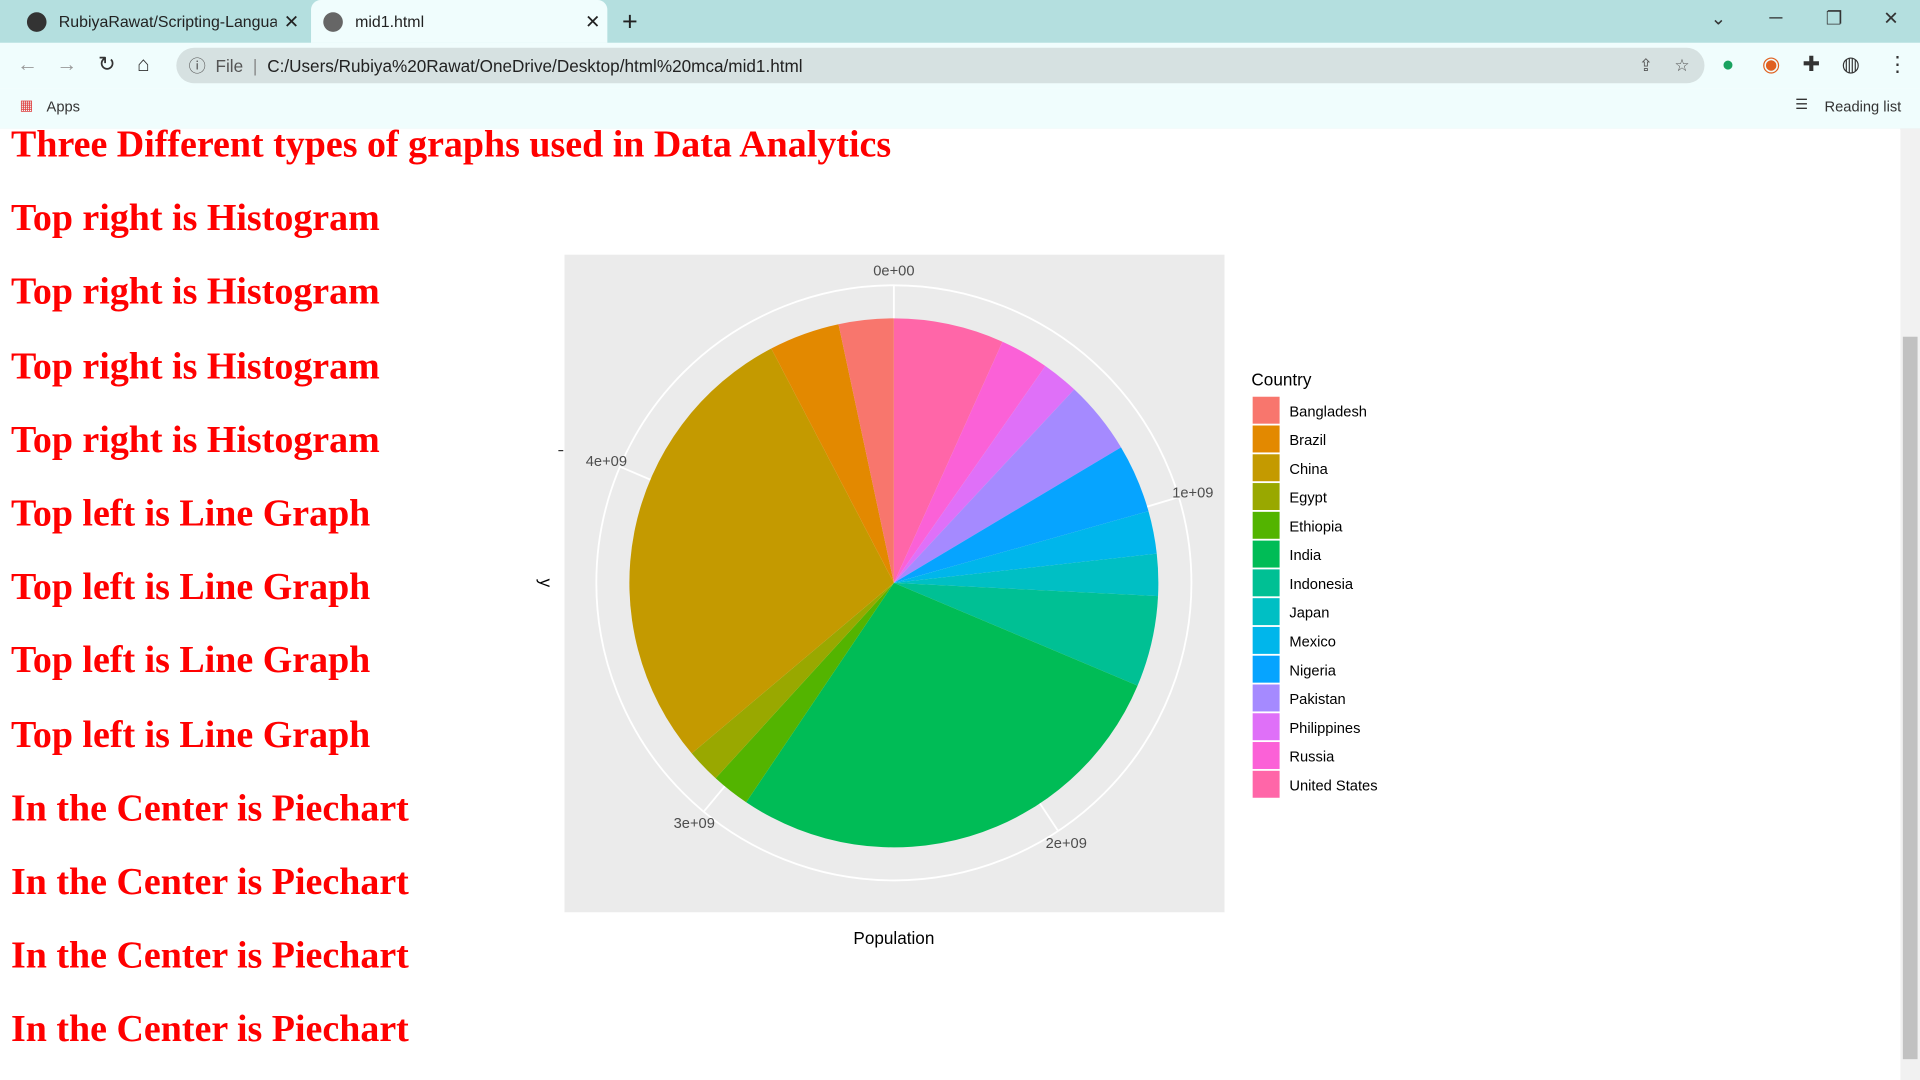 The width and height of the screenshot is (1920, 1080). Describe the element at coordinates (1862, 106) in the screenshot. I see `reading-list-button: Reading list` at that location.